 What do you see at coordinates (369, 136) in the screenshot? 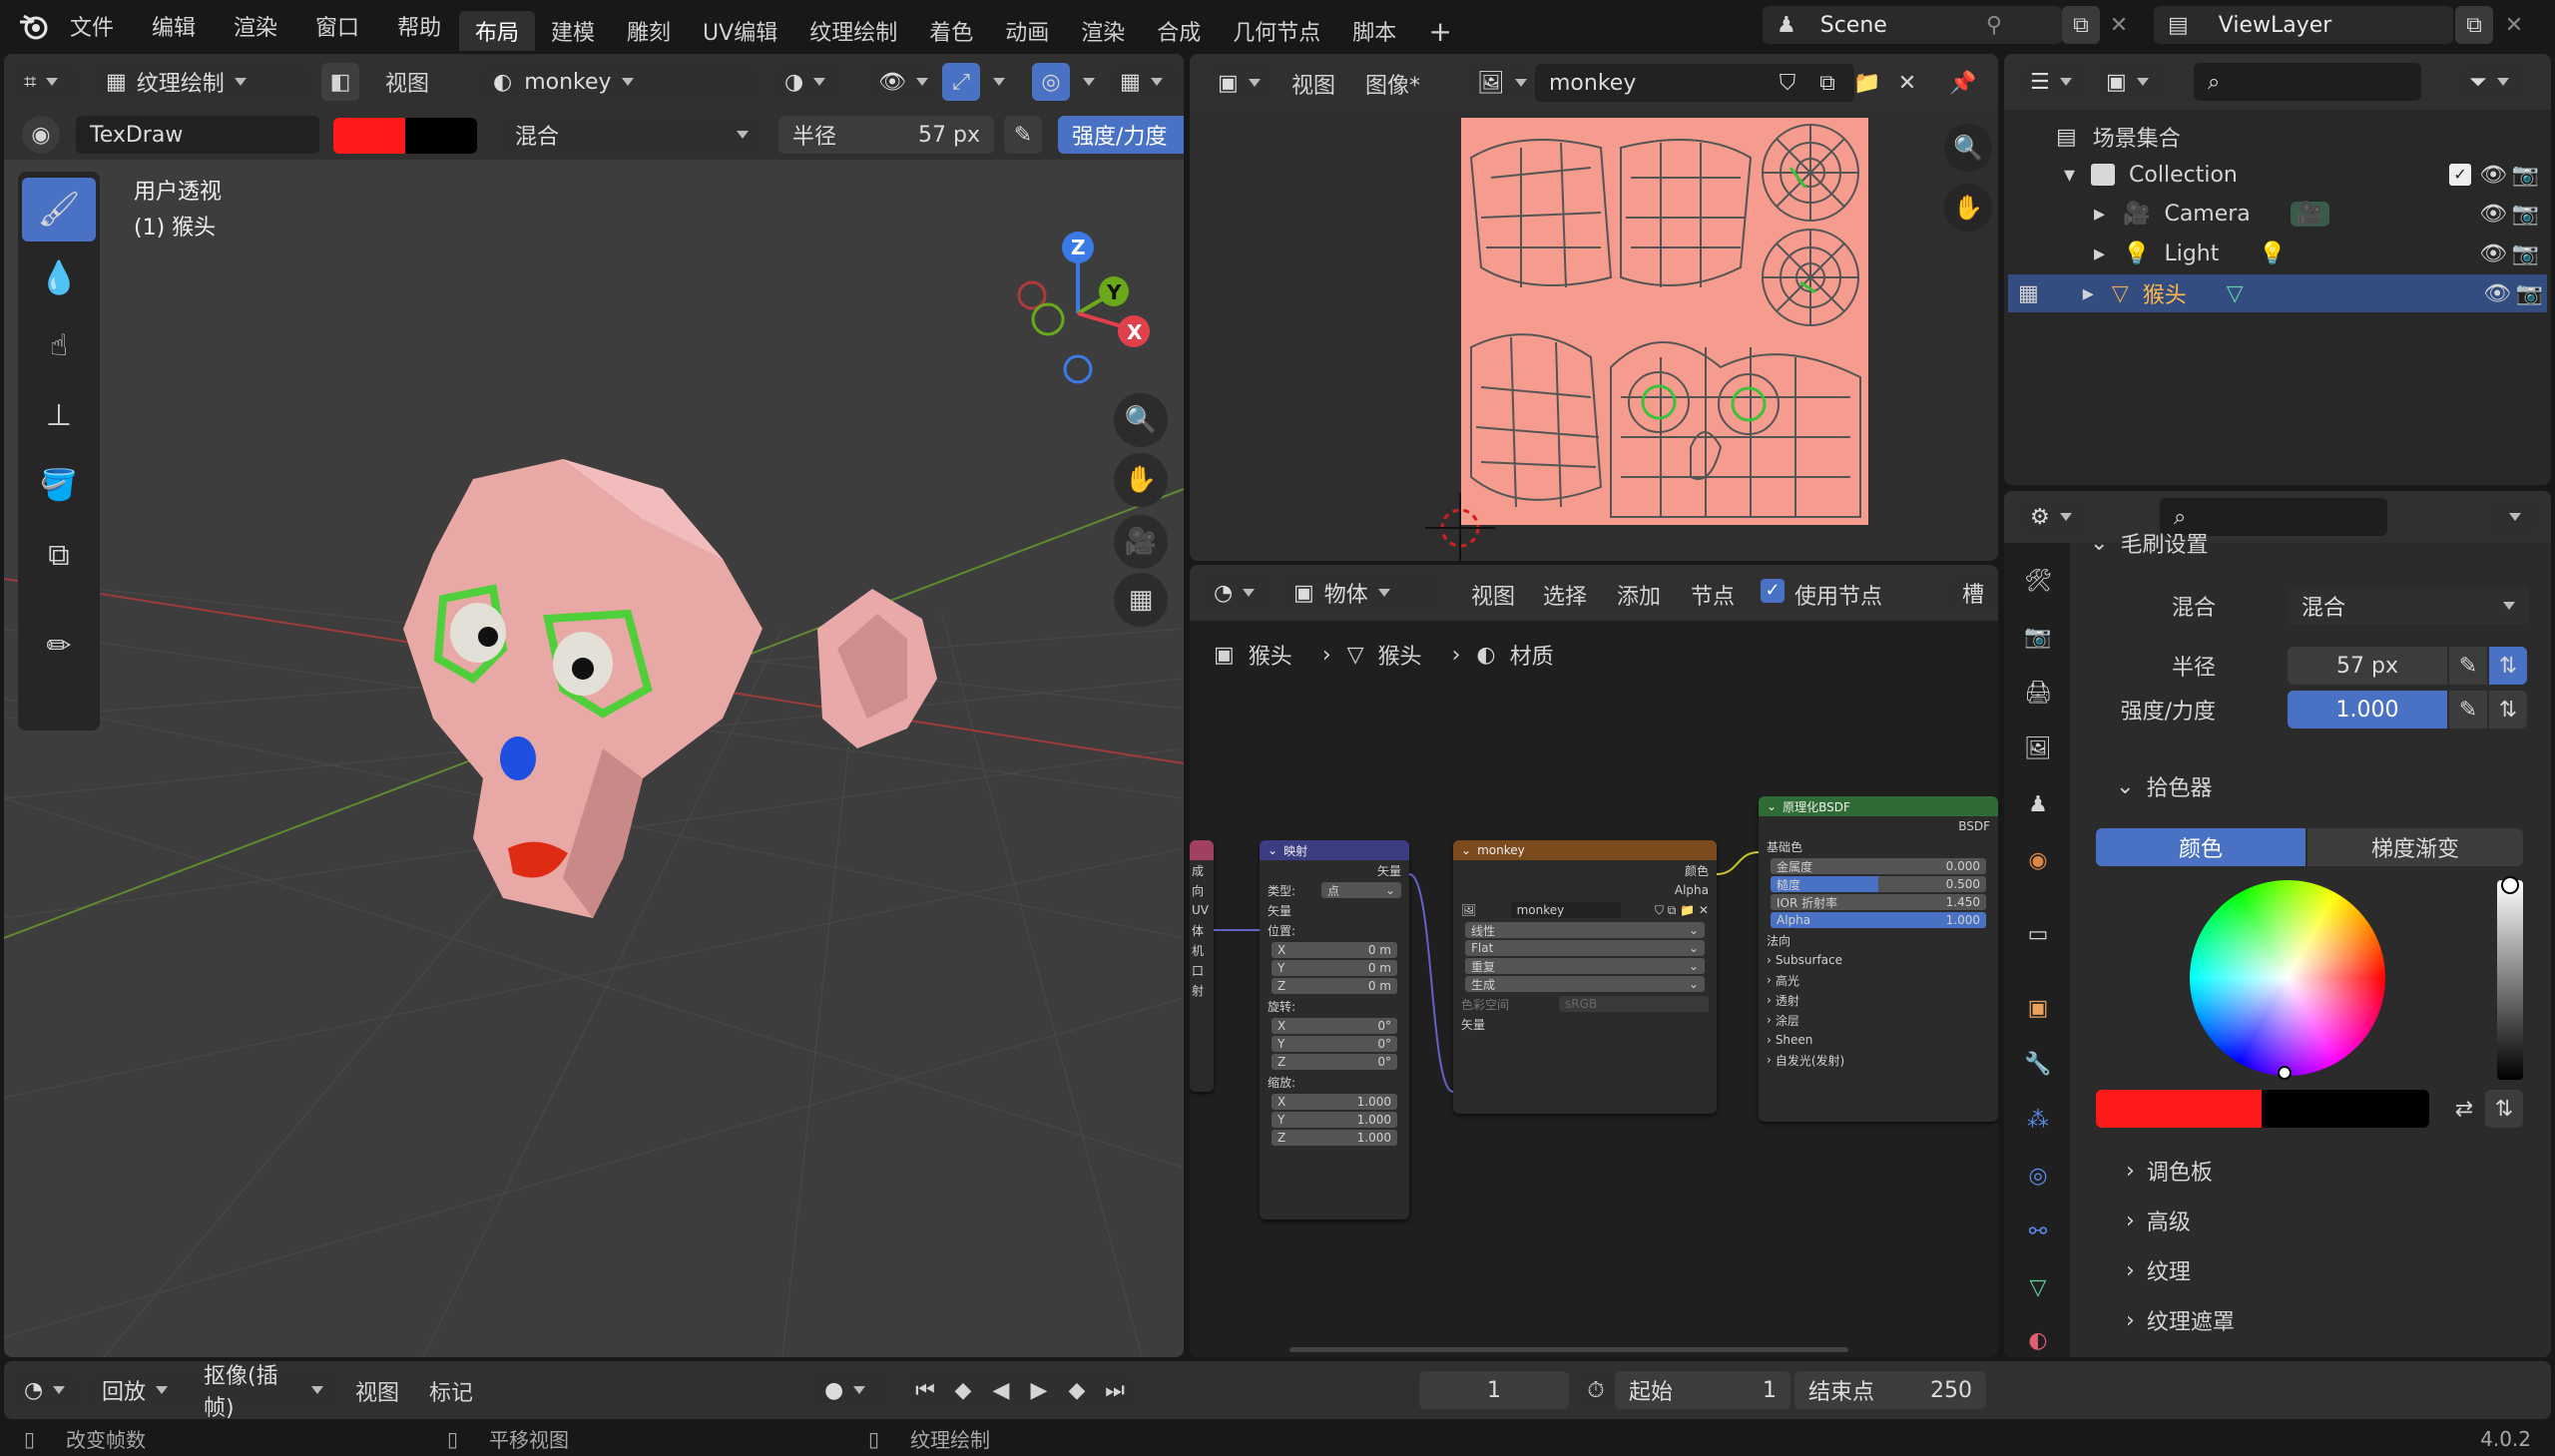
I see `primary-color-swatch` at bounding box center [369, 136].